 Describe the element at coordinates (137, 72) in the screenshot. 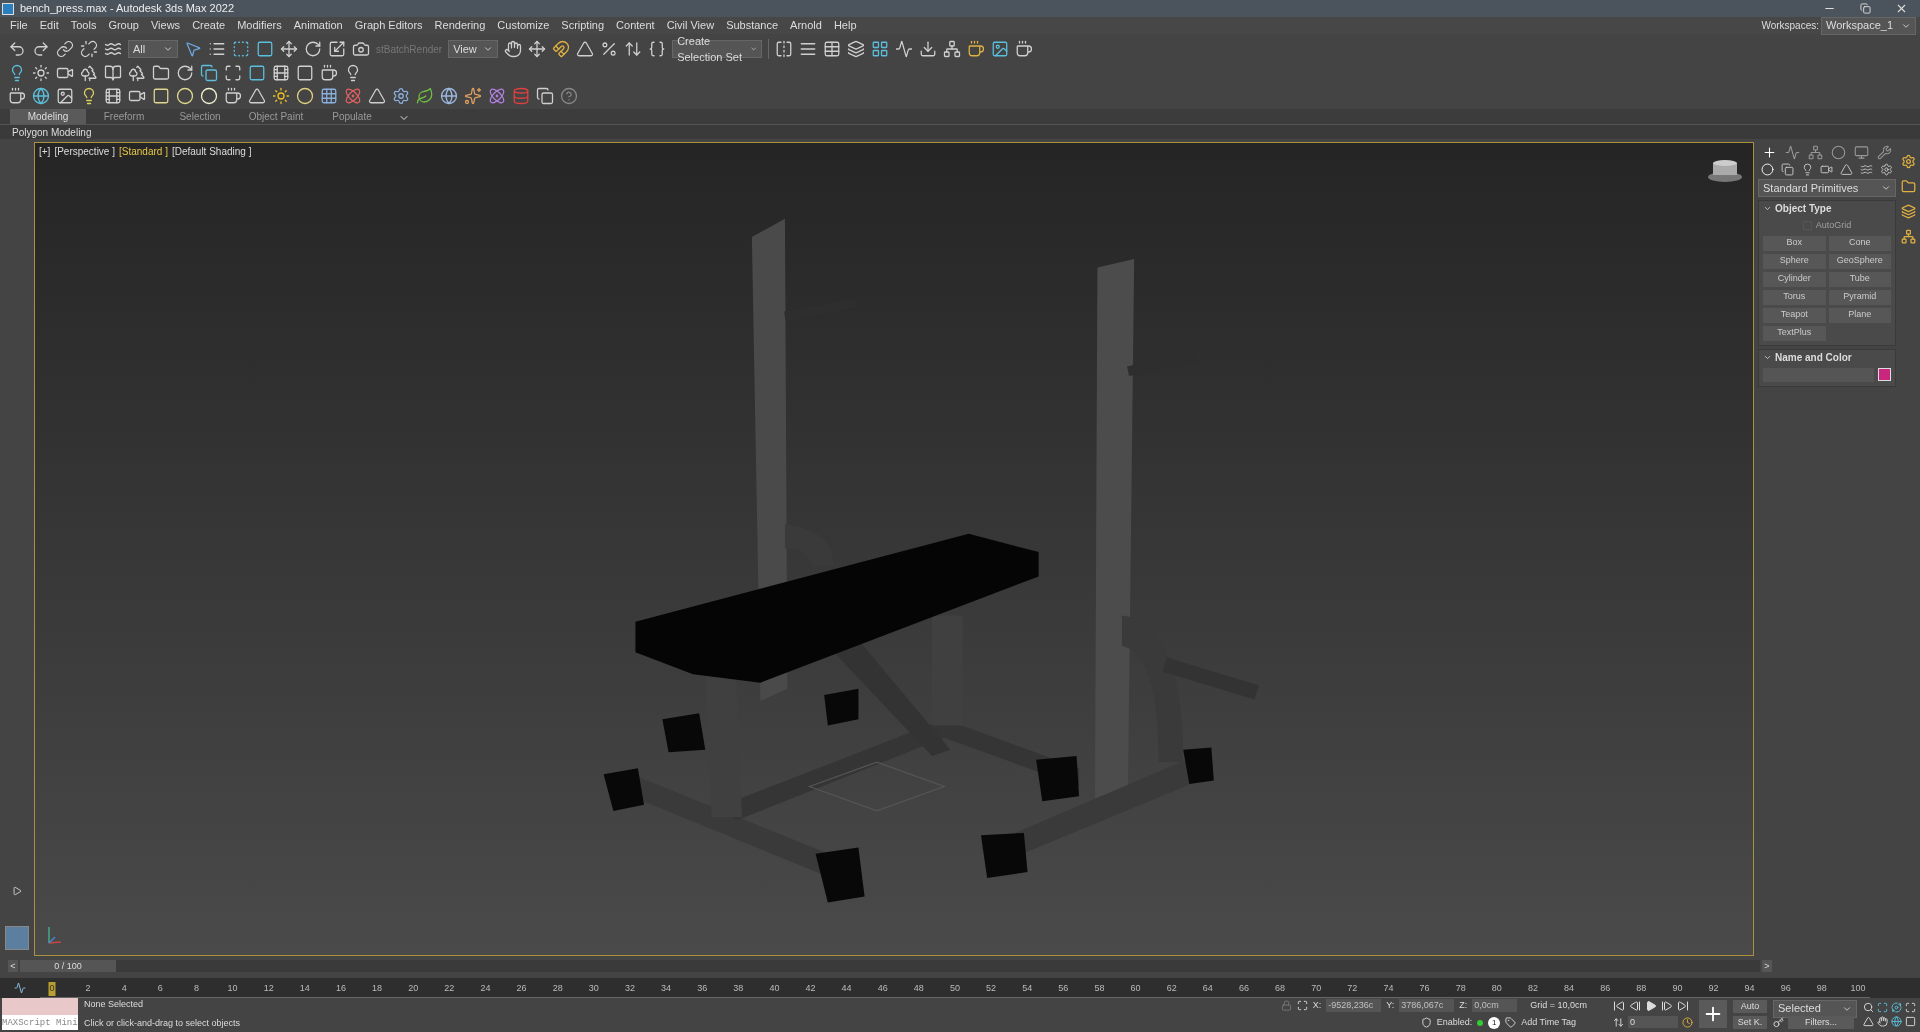

I see `tree-icon` at that location.